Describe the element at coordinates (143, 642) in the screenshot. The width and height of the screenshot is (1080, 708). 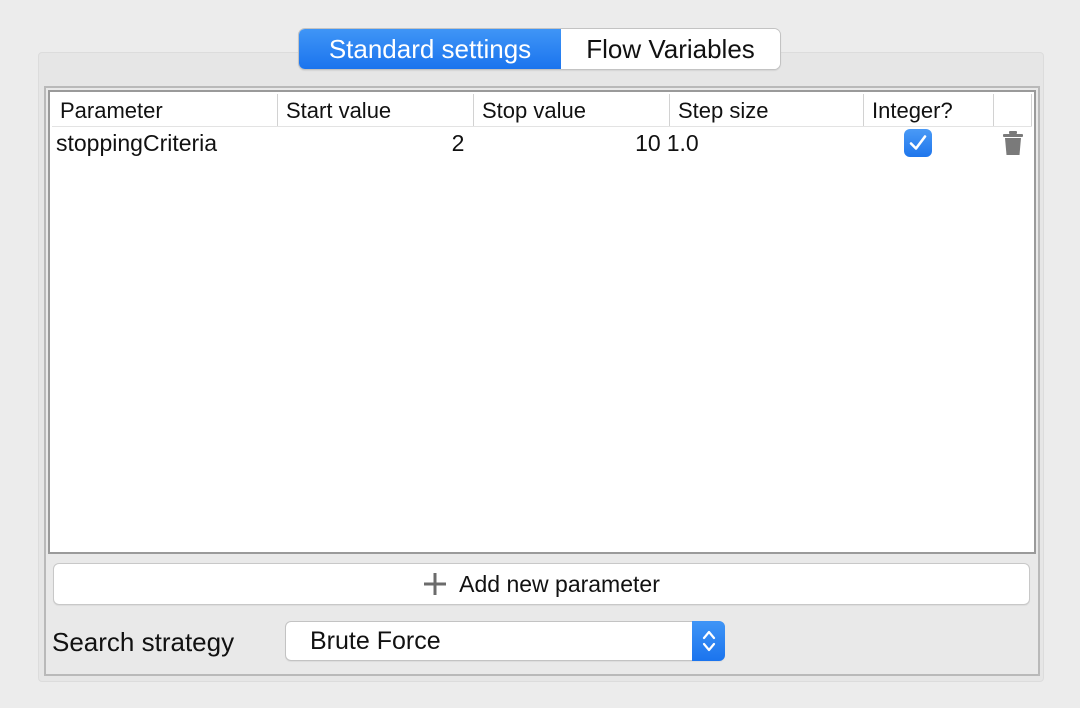
I see `search-strategy-label: Search strategy` at that location.